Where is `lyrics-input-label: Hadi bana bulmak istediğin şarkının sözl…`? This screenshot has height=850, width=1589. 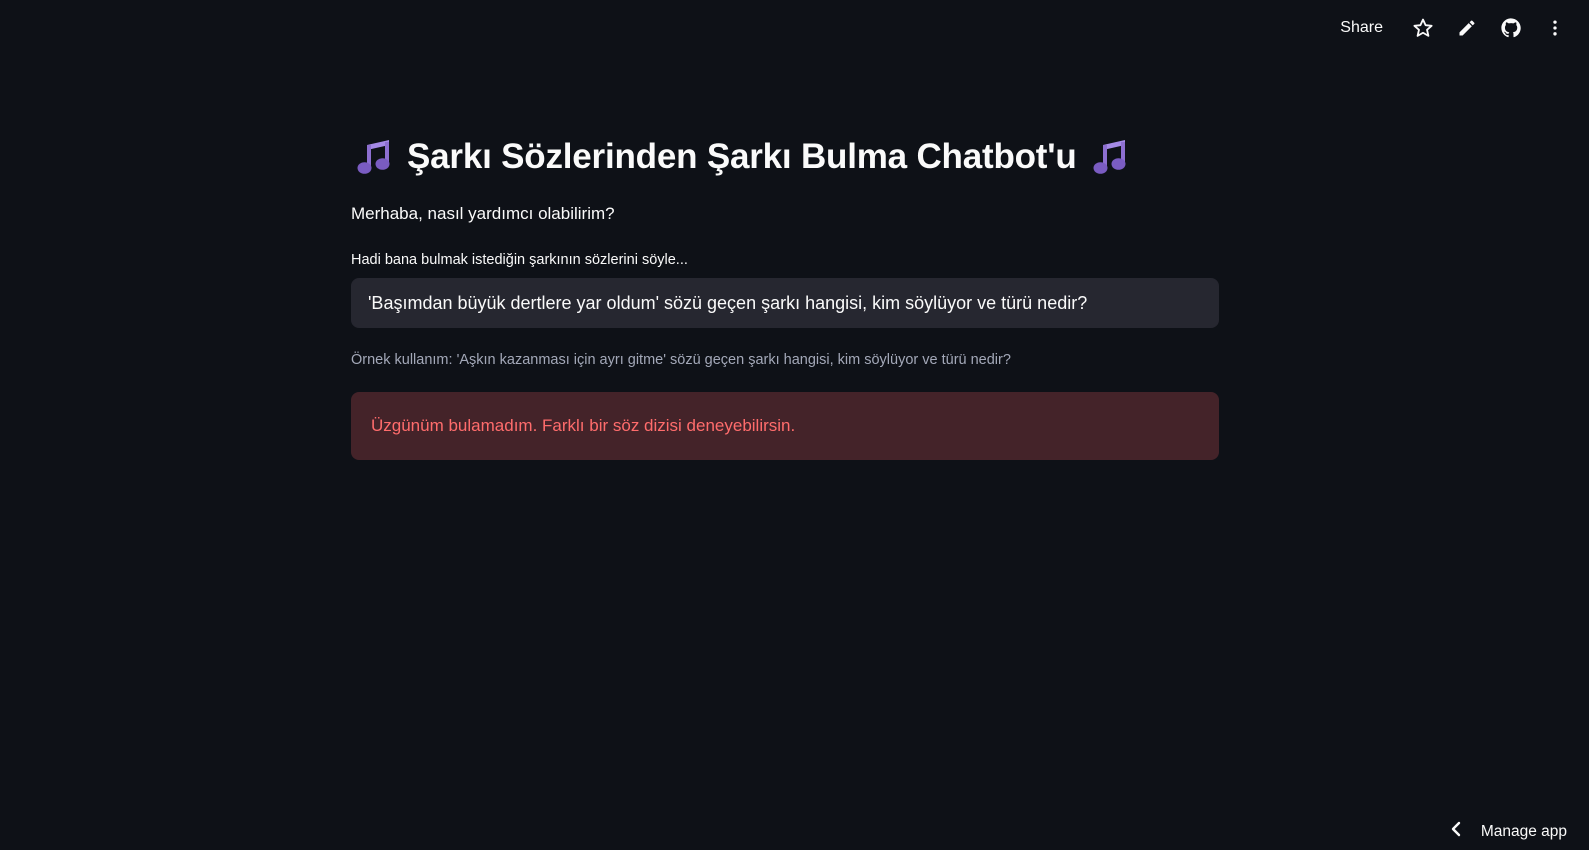
lyrics-input-label: Hadi bana bulmak istediğin şarkının sözl… is located at coordinates (519, 260).